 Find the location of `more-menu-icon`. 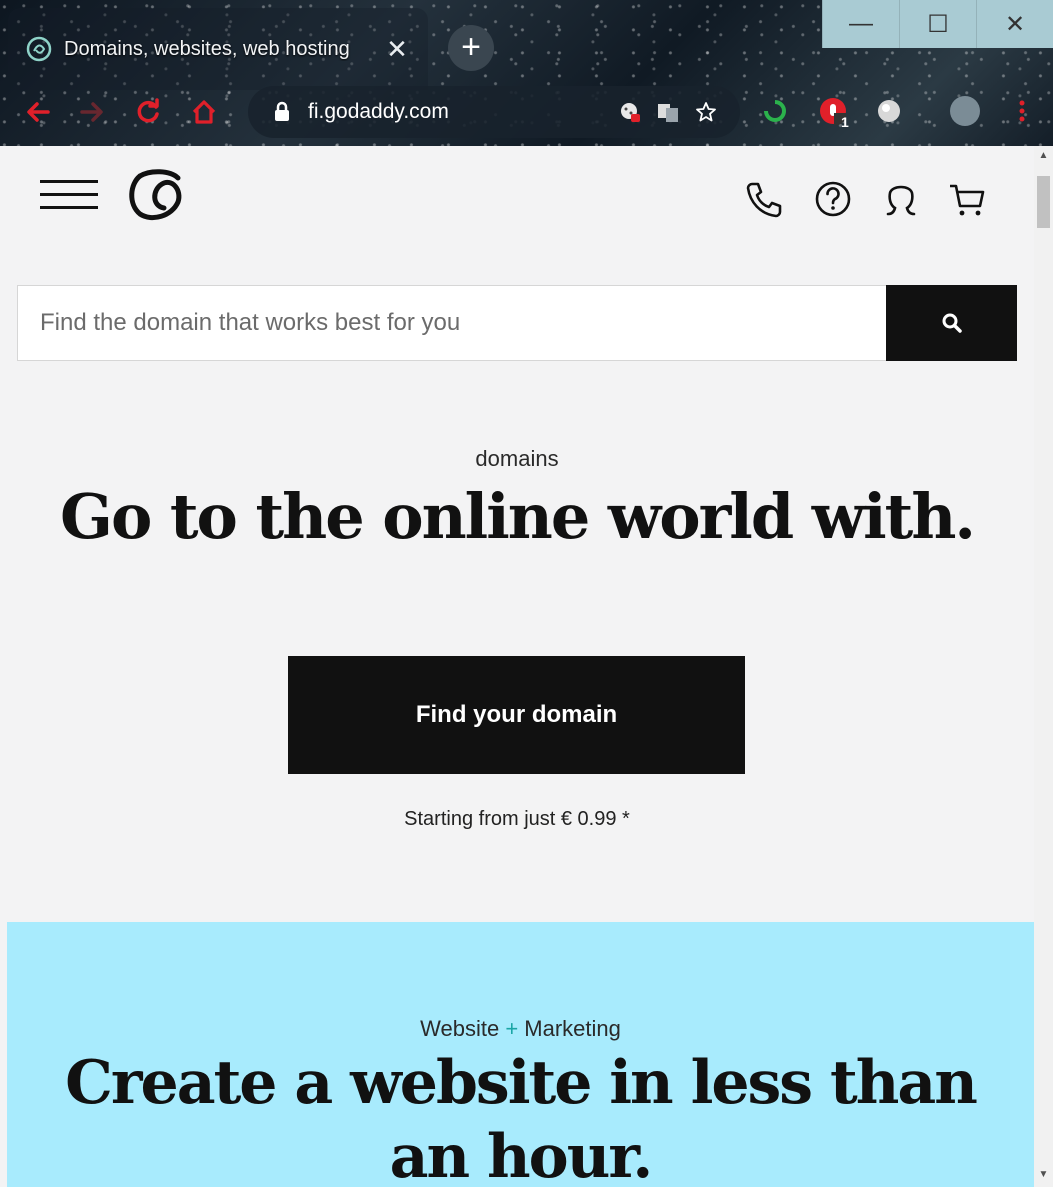

more-menu-icon is located at coordinates (1022, 111).